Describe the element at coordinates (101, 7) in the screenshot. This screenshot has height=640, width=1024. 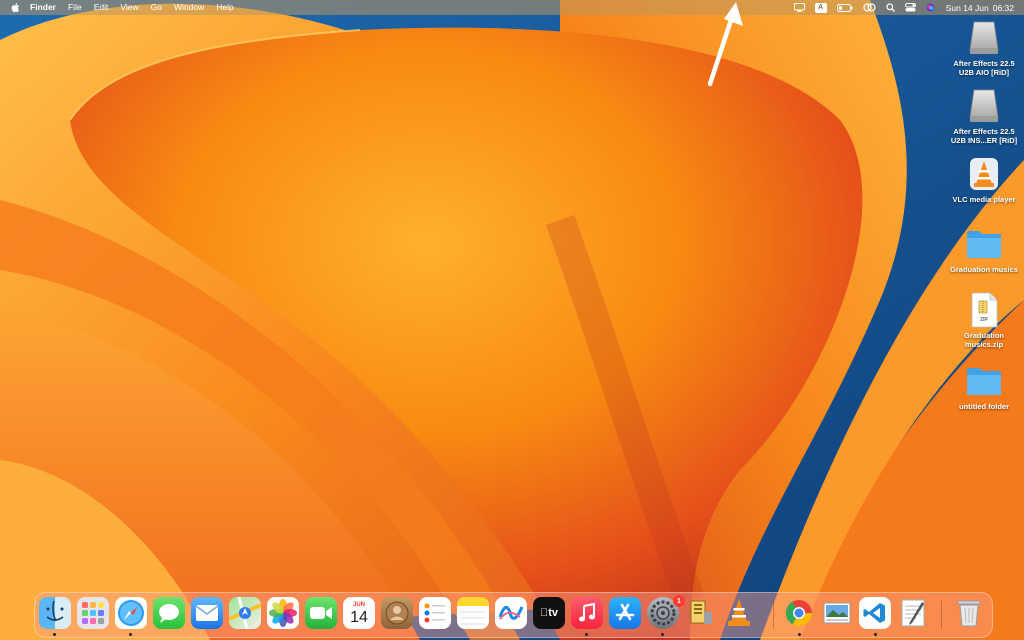
I see `menu-edit: Edit` at that location.